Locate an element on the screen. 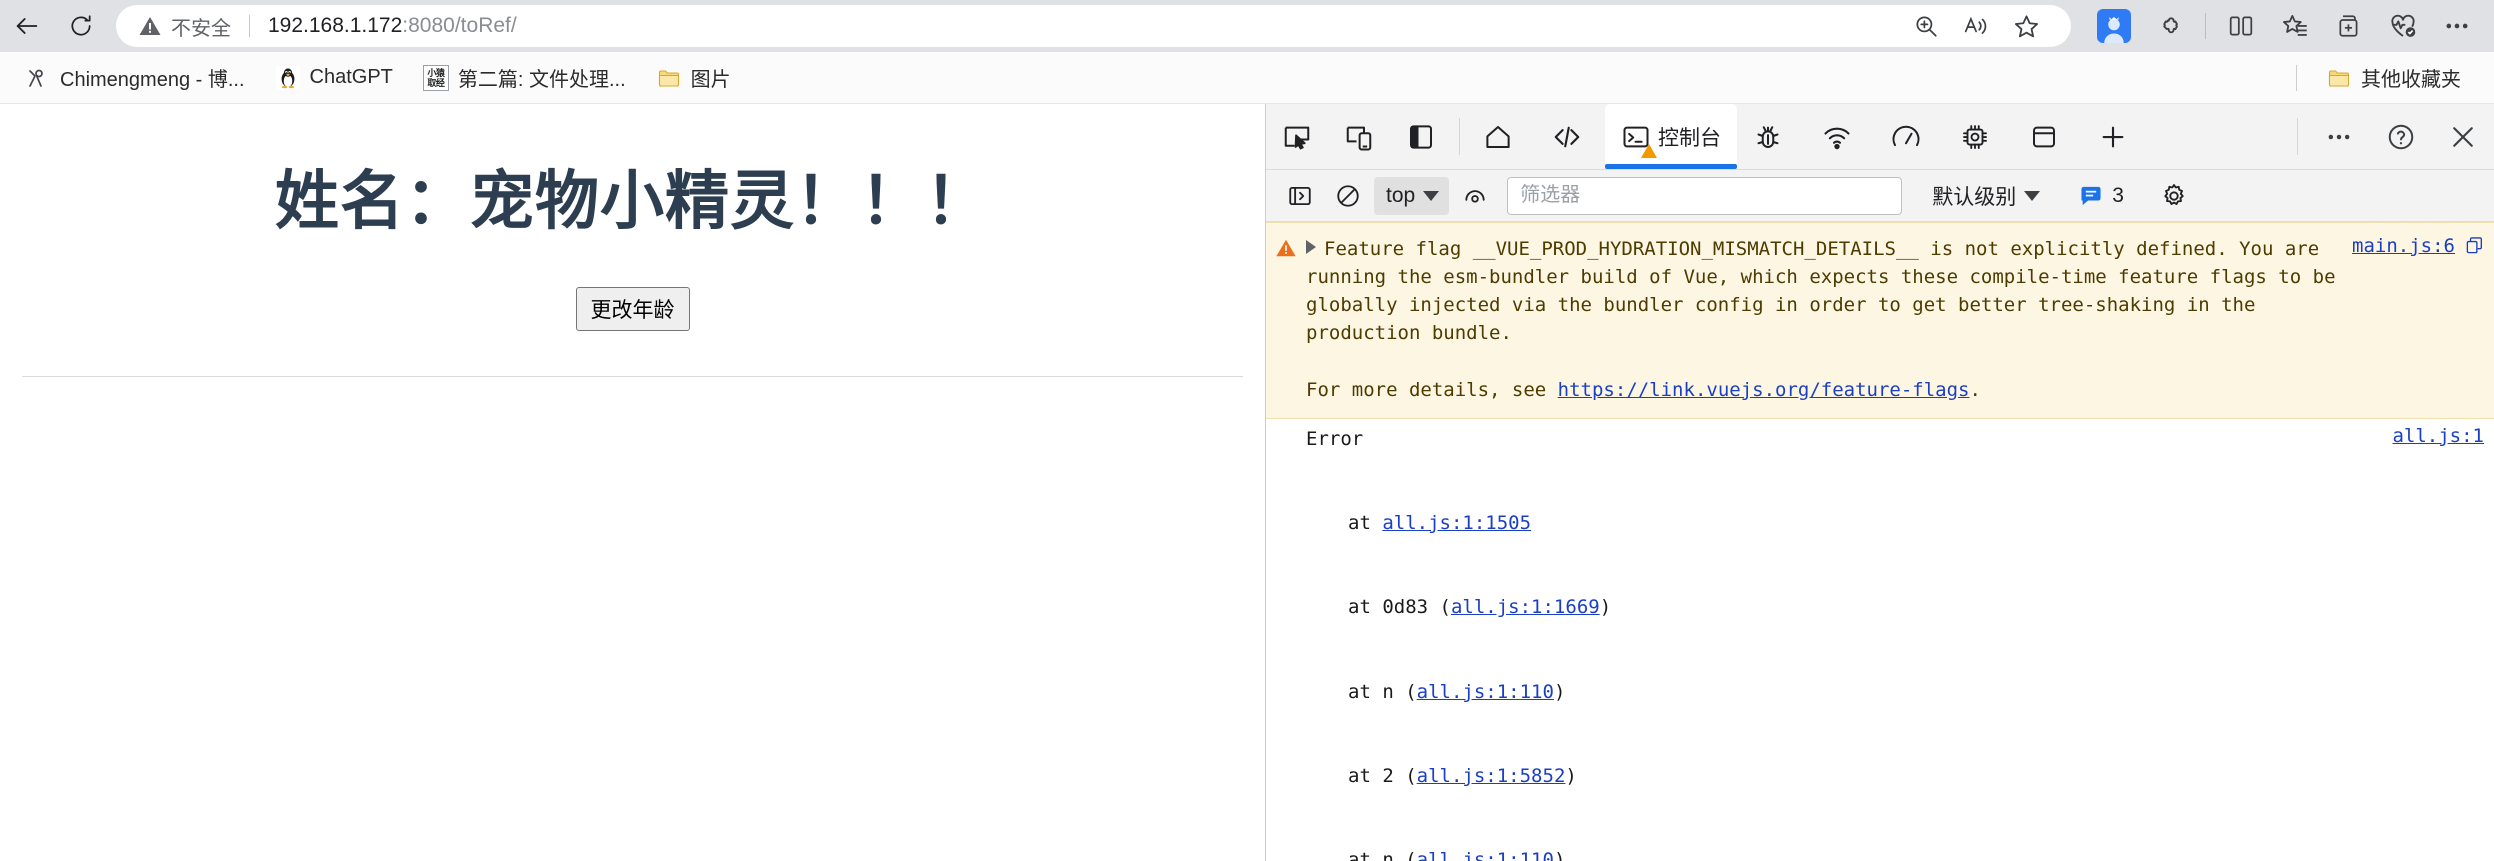  address-bar: 不安全 192.168.1.172:8080/toRef/ is located at coordinates (1093, 26).